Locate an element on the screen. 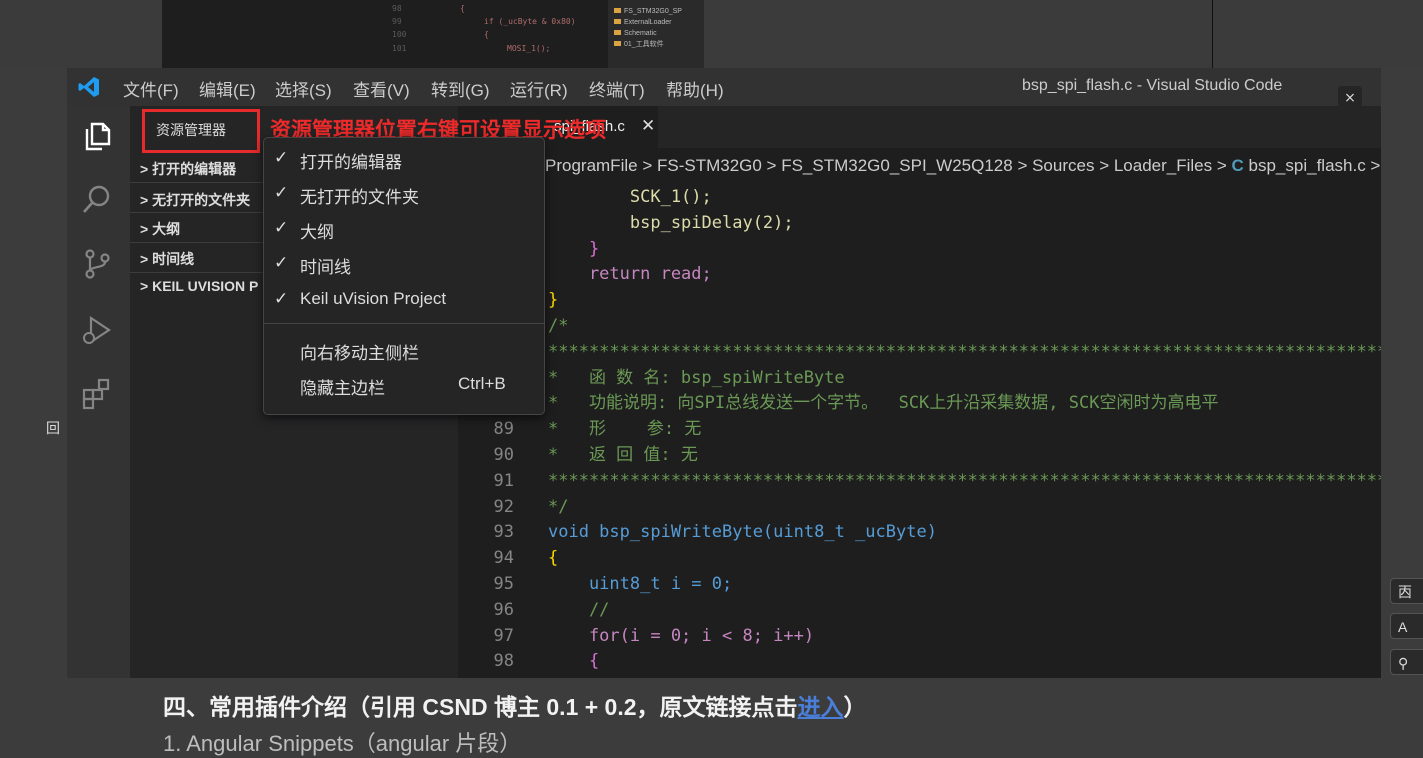 The image size is (1423, 758). bg-tree-item: ExternalLoader is located at coordinates (656, 22).